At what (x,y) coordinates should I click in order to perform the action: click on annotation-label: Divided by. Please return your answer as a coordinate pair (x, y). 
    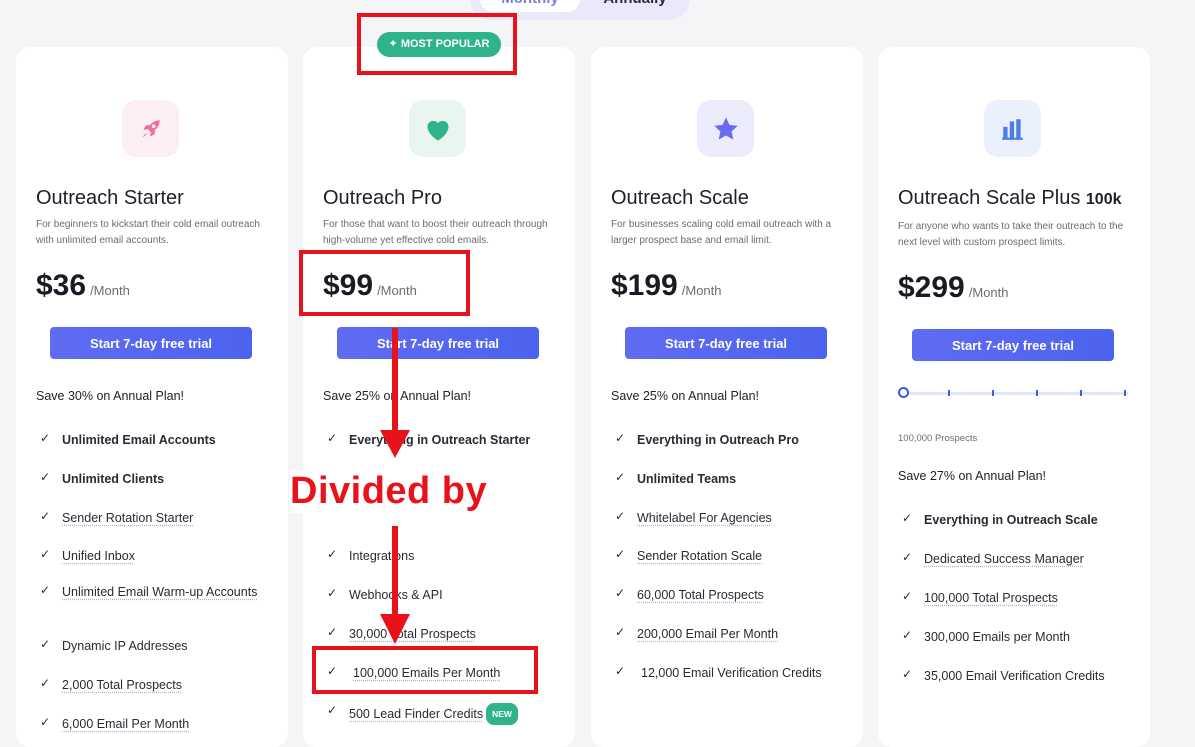
    Looking at the image, I should click on (389, 491).